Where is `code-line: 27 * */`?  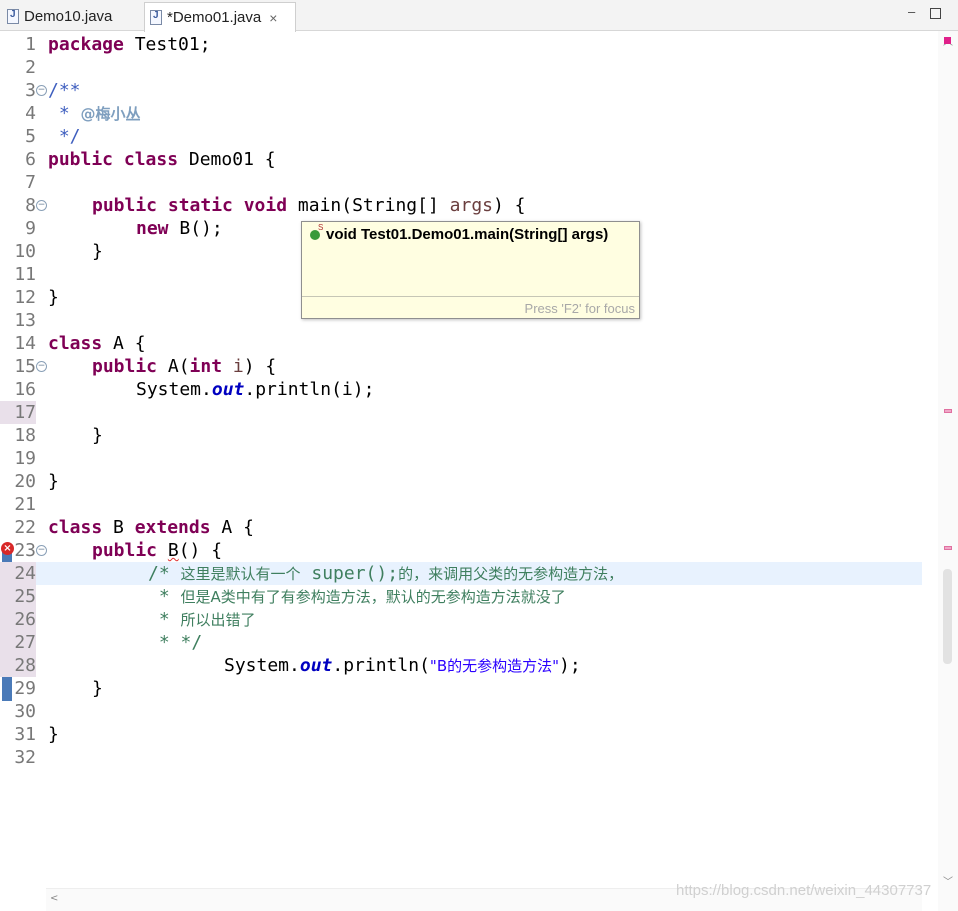 code-line: 27 * */ is located at coordinates (461, 642).